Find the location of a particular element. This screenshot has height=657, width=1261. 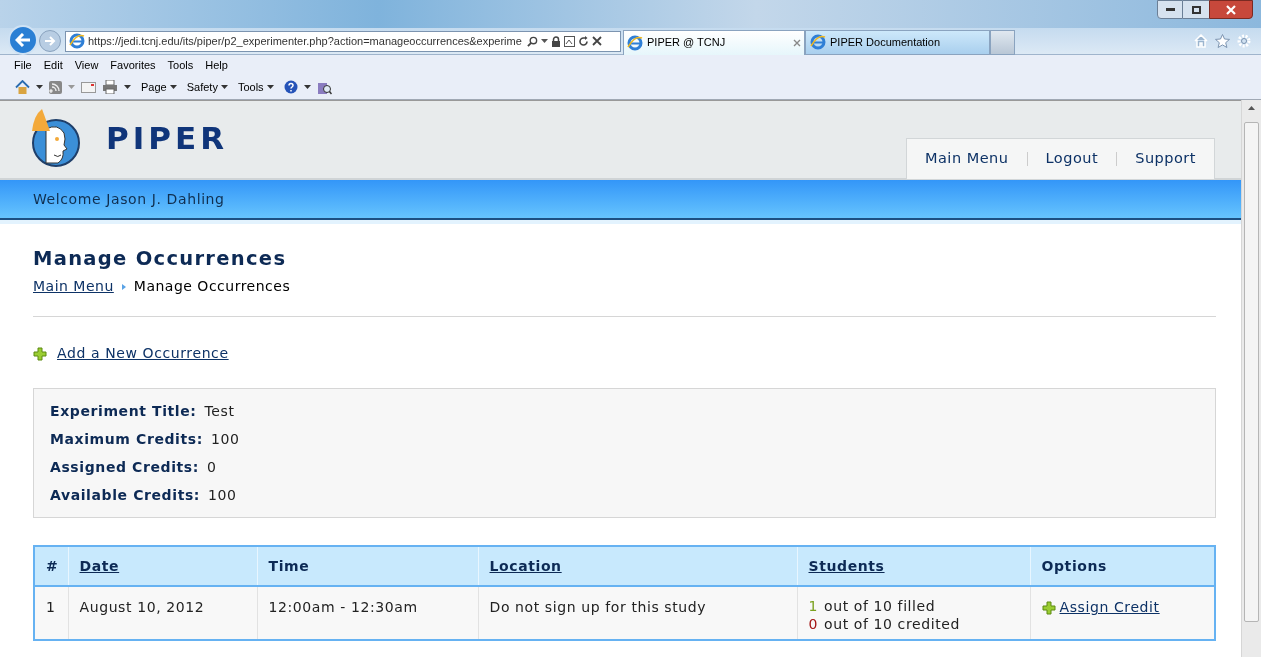

menu-item: Favorites is located at coordinates (133, 65).